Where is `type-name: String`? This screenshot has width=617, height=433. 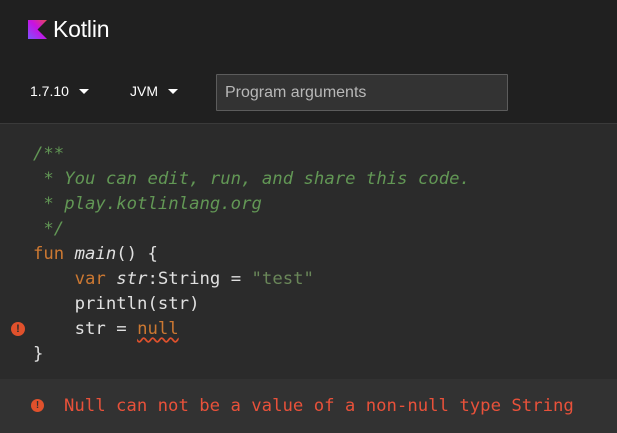
type-name: String is located at coordinates (189, 279).